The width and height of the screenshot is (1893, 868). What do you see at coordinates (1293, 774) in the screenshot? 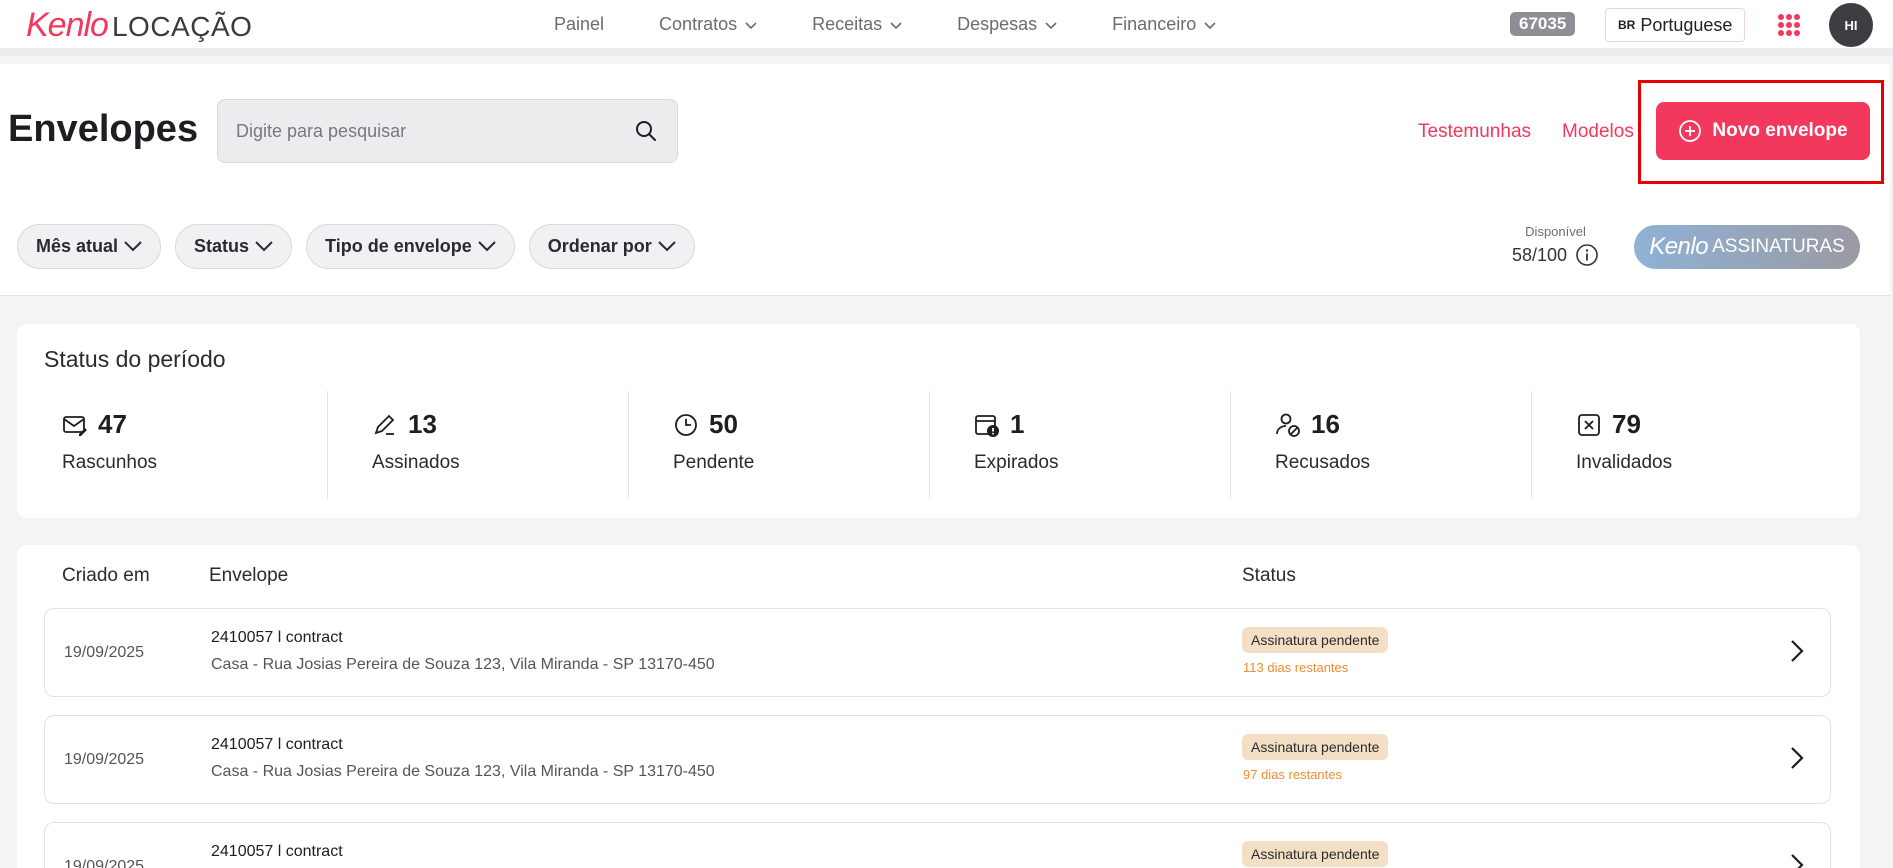
I see `row-days-remaining: 97 dias restantes` at bounding box center [1293, 774].